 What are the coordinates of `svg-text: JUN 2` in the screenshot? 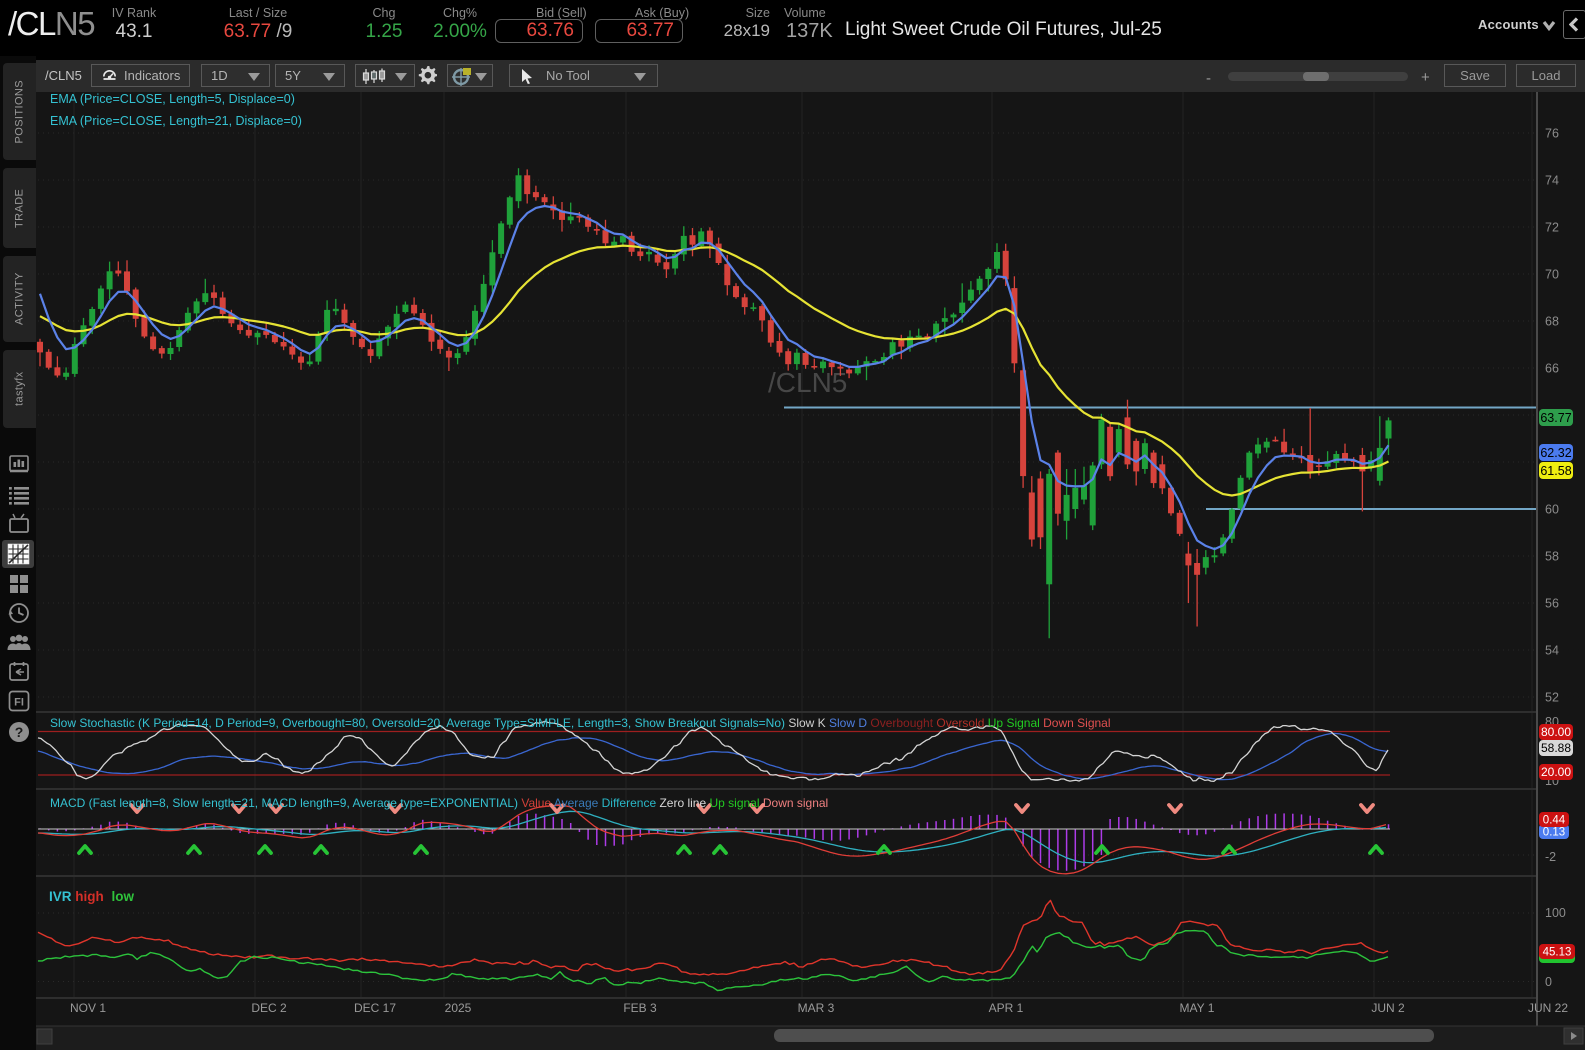 It's located at (1388, 1008).